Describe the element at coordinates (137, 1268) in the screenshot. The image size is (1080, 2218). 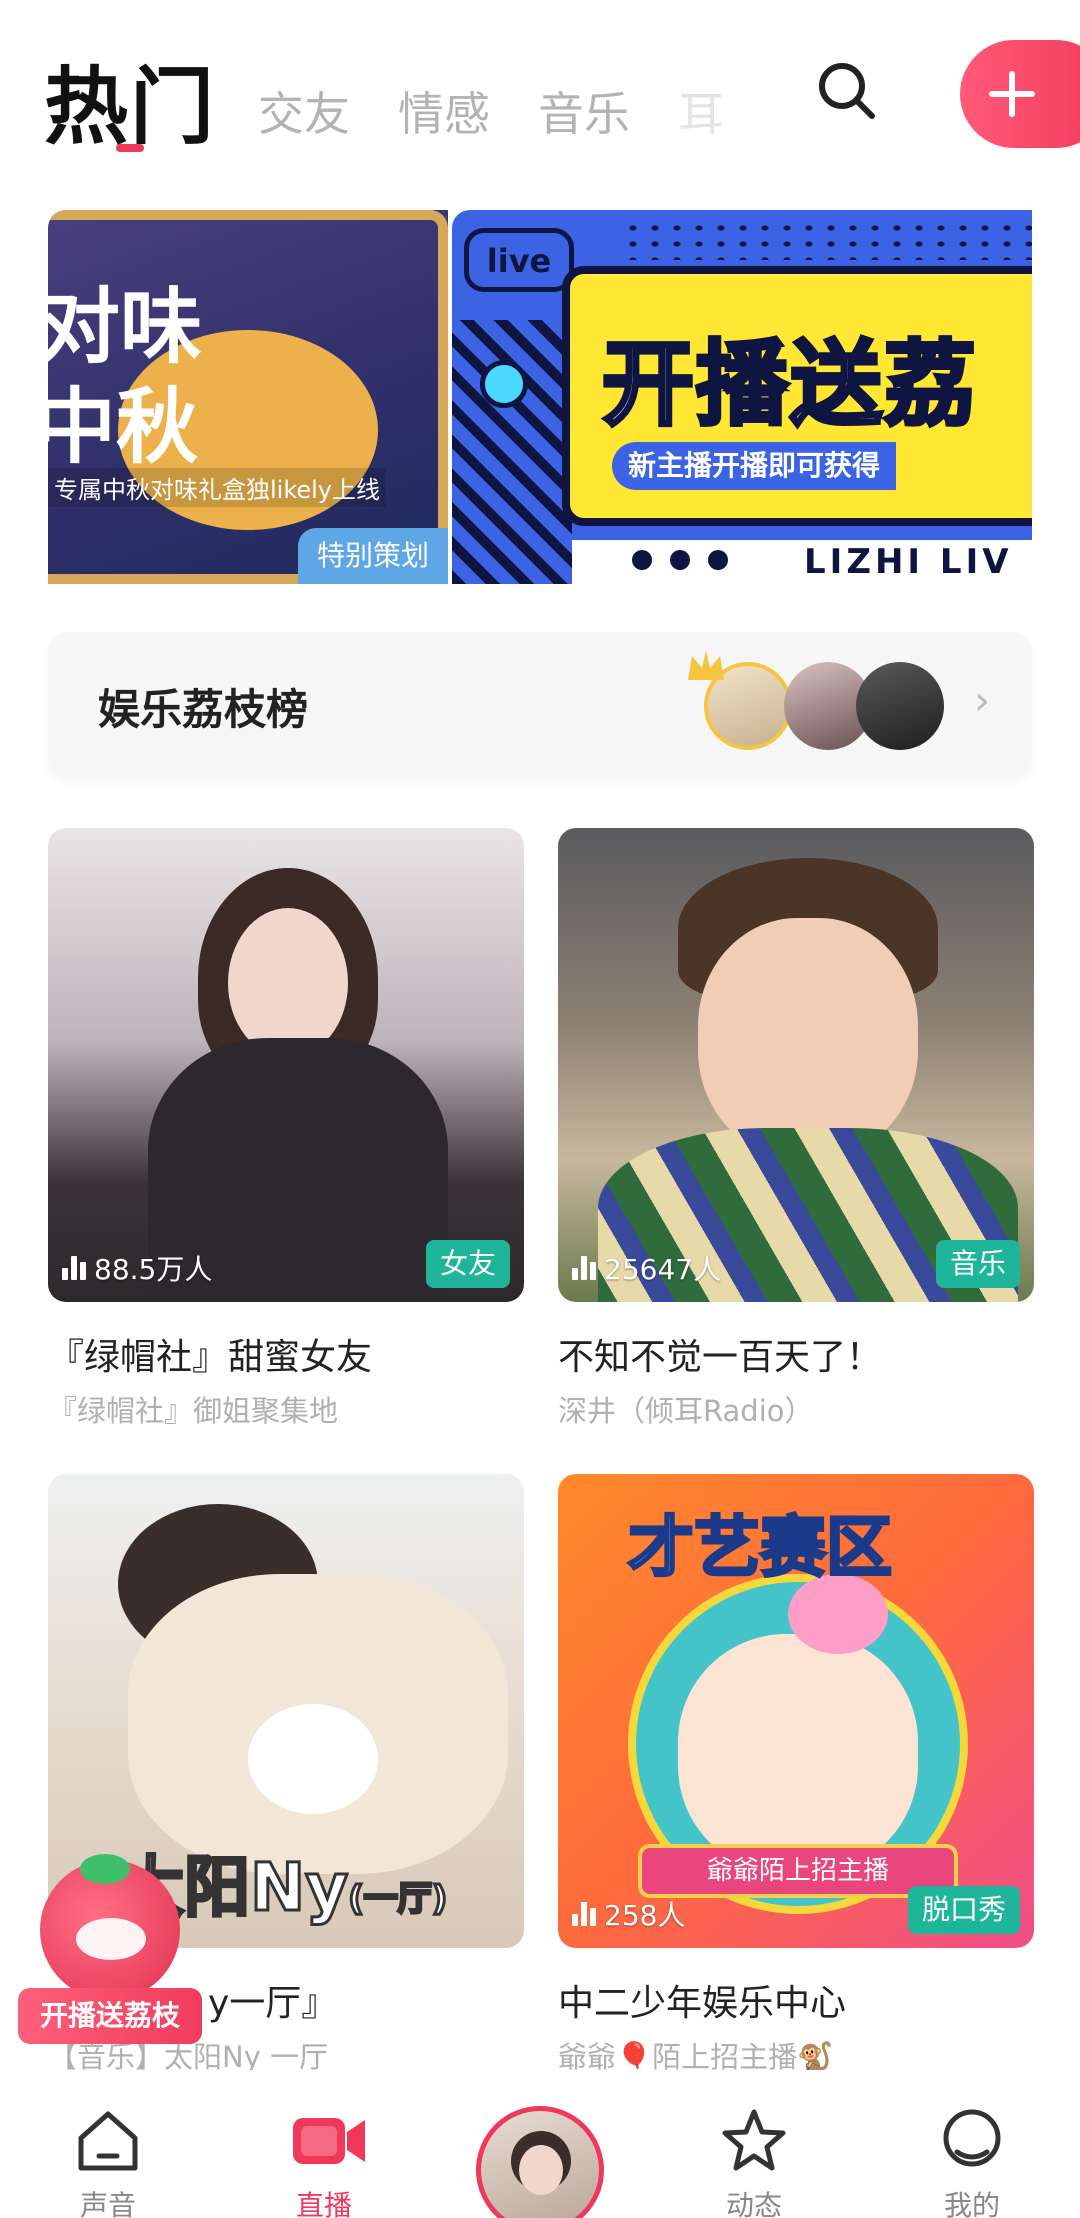
I see `viewer-count: 88.5万人` at that location.